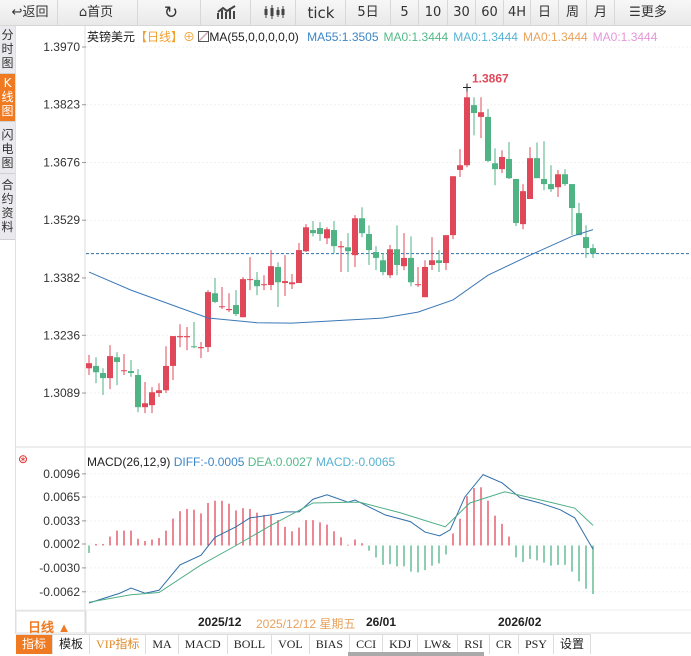  Describe the element at coordinates (341, 547) in the screenshot. I see `dea-line` at that location.